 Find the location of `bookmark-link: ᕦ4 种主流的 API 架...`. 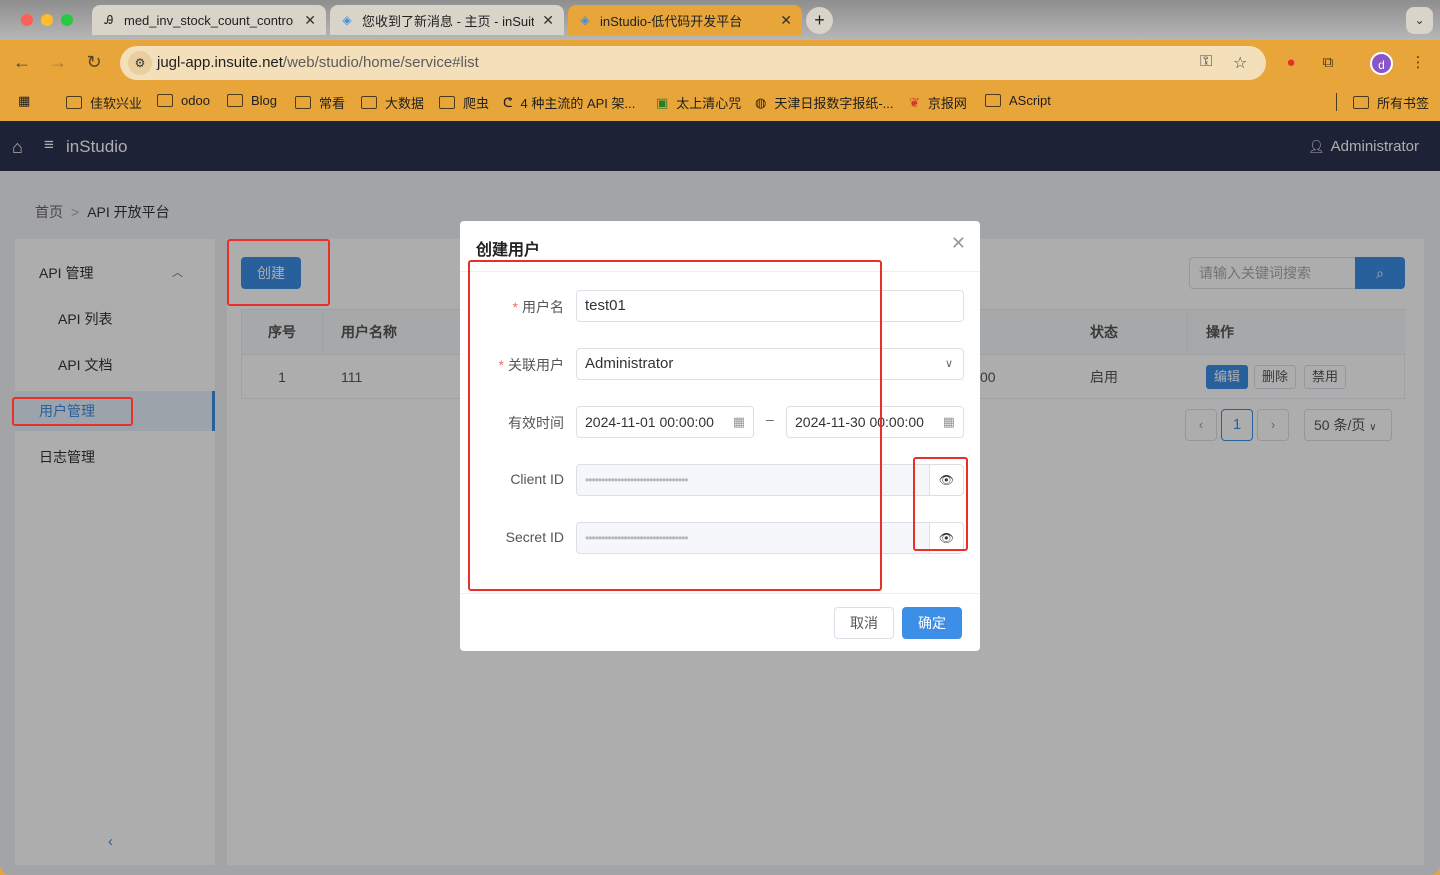

bookmark-link: ᕦ4 种主流的 API 架... is located at coordinates (569, 102).